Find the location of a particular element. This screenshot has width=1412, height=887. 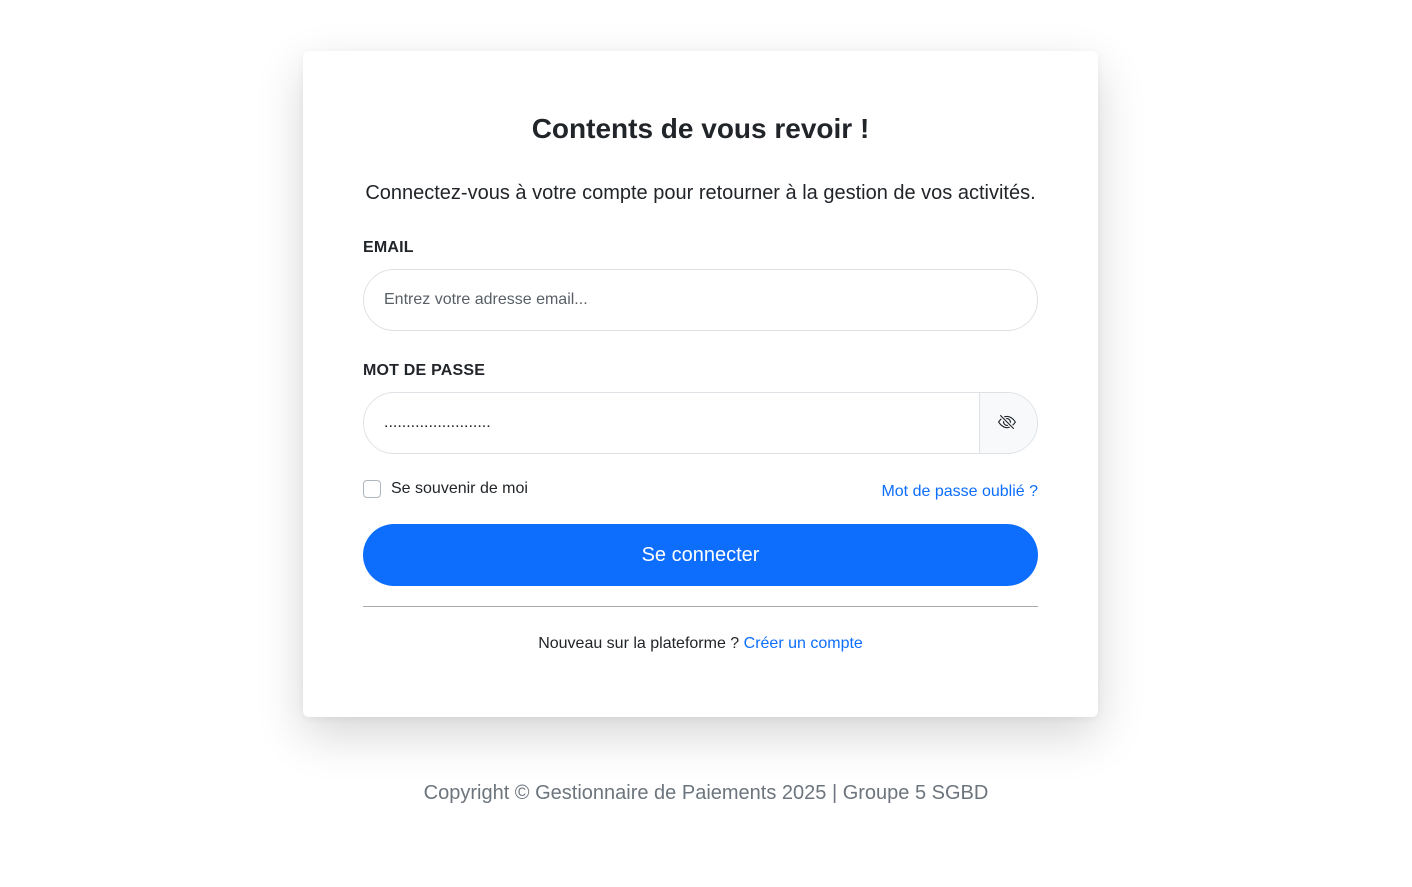

password-label: MOT DE PASSE is located at coordinates (424, 370).